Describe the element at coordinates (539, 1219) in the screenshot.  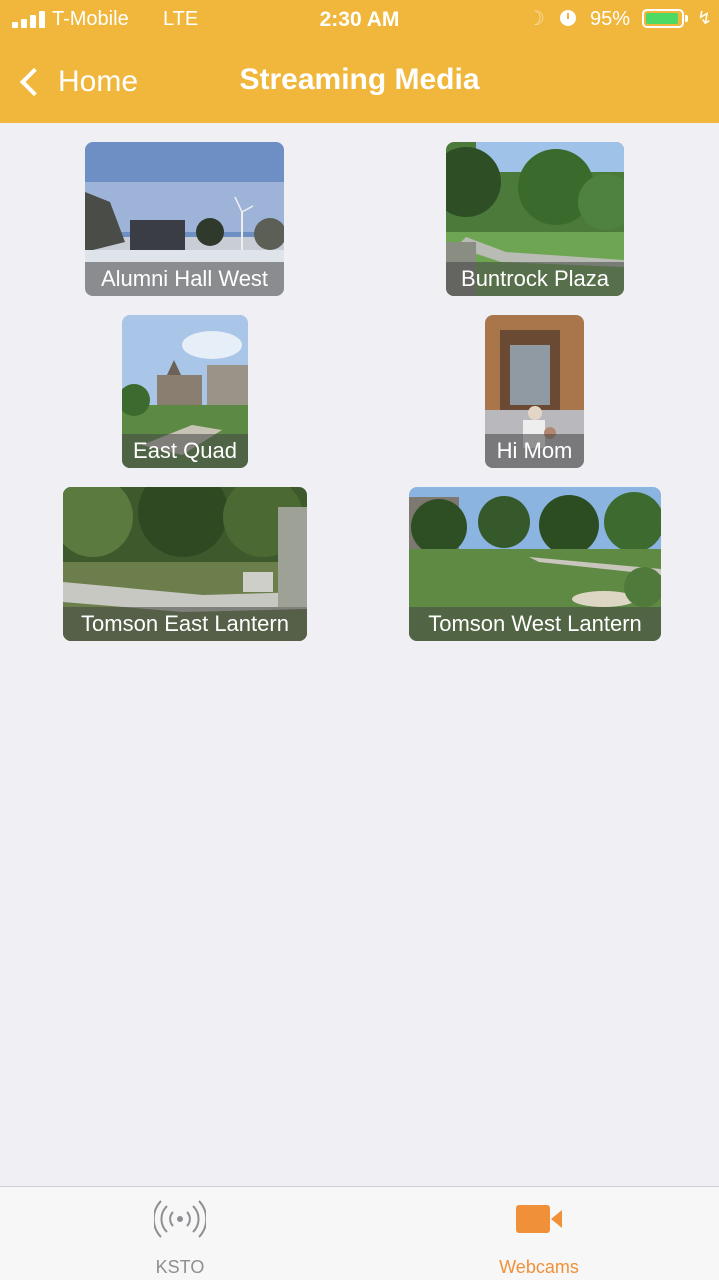
I see `video-camera-icon` at that location.